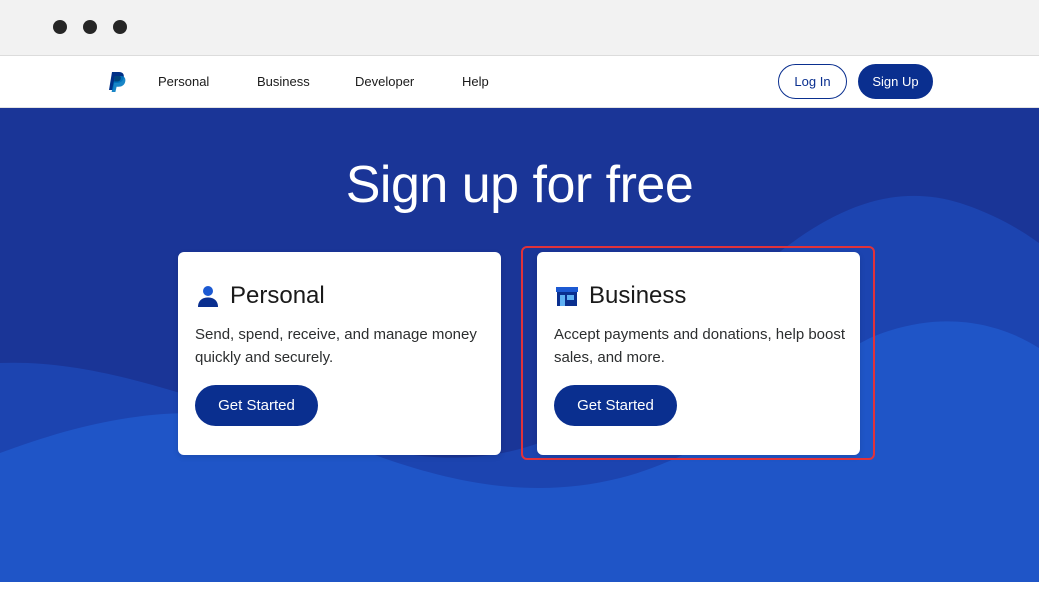 This screenshot has height=600, width=1039. I want to click on window-maximize-dot, so click(120, 27).